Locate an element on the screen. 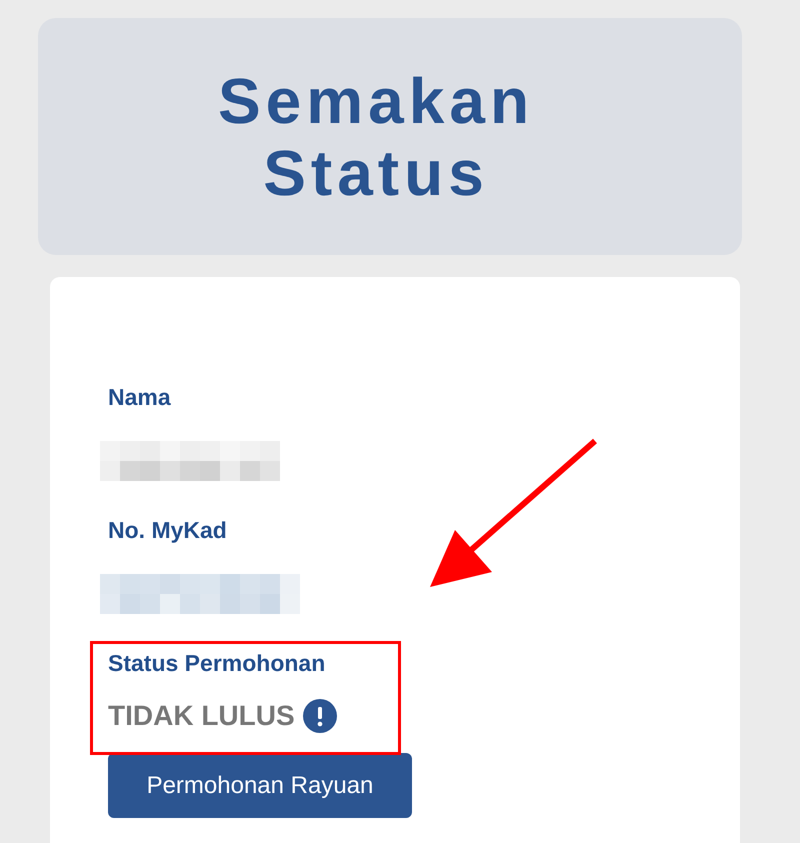 The width and height of the screenshot is (800, 843). status-value: TIDAK LULUS is located at coordinates (201, 716).